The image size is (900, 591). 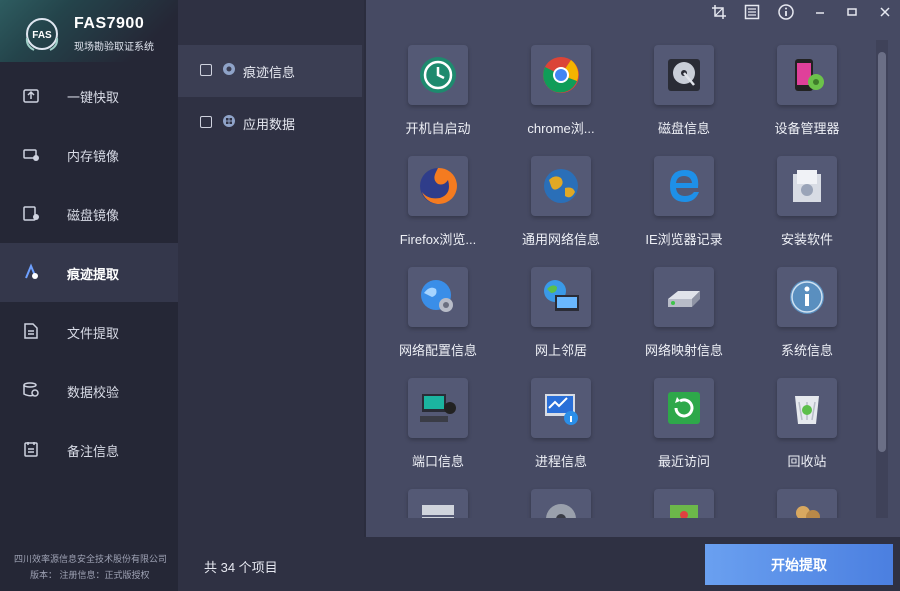 What do you see at coordinates (684, 503) in the screenshot?
I see `tile-map` at bounding box center [684, 503].